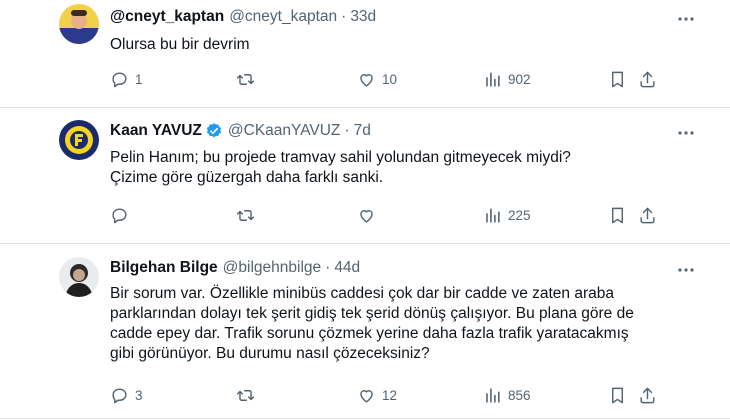 This screenshot has width=730, height=420. I want to click on timestamp: 33d, so click(363, 17).